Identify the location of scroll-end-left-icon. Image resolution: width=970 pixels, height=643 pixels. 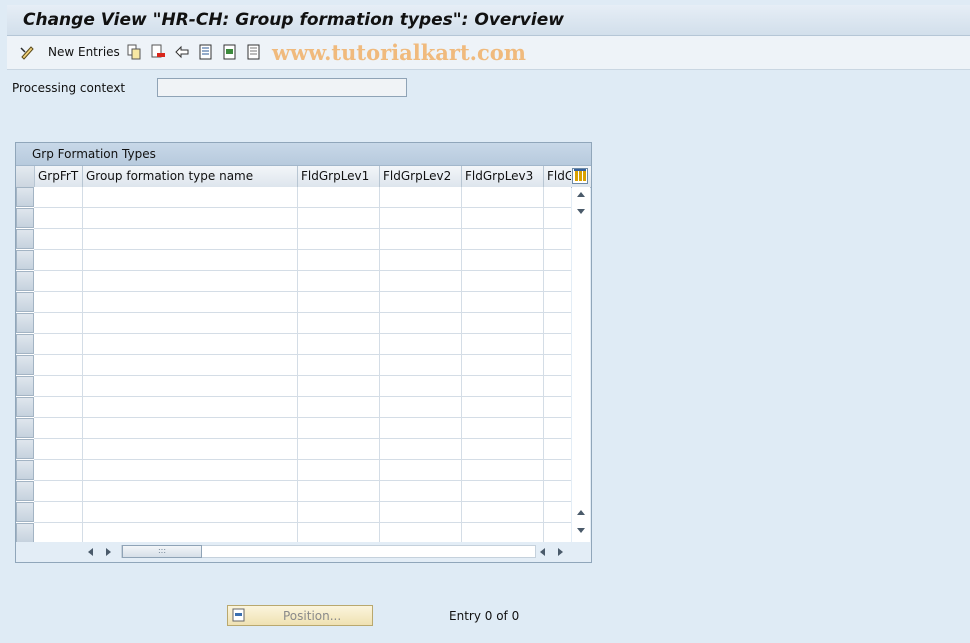
(542, 552).